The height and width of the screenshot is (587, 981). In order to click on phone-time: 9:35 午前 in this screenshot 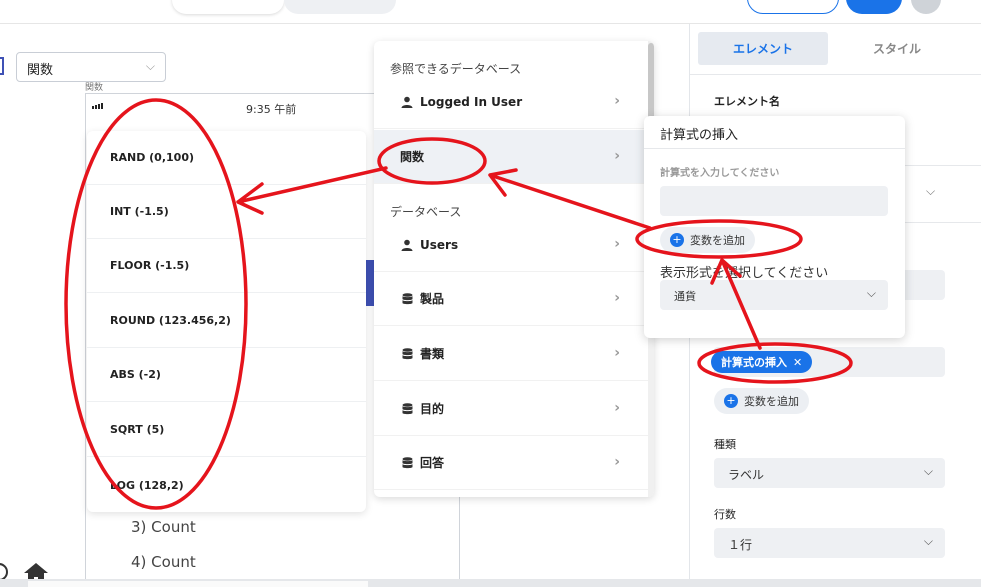, I will do `click(271, 109)`.